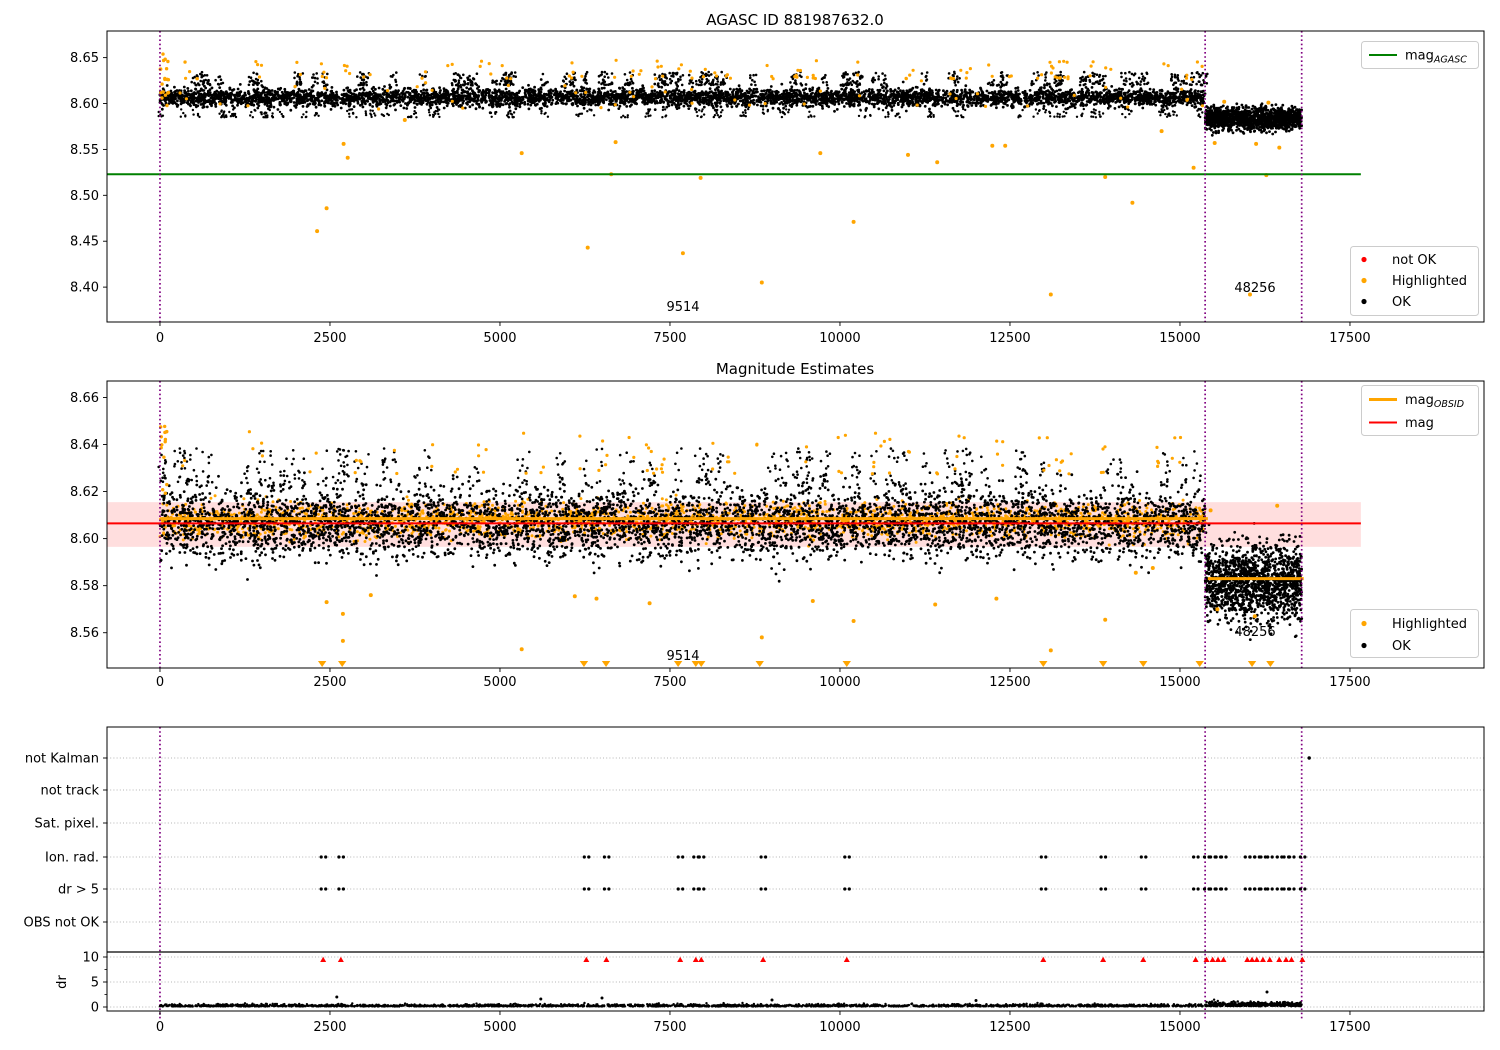 This screenshot has height=1050, width=1500. What do you see at coordinates (1429, 624) in the screenshot?
I see `legend-highlighted-label-mid: Highlighted` at bounding box center [1429, 624].